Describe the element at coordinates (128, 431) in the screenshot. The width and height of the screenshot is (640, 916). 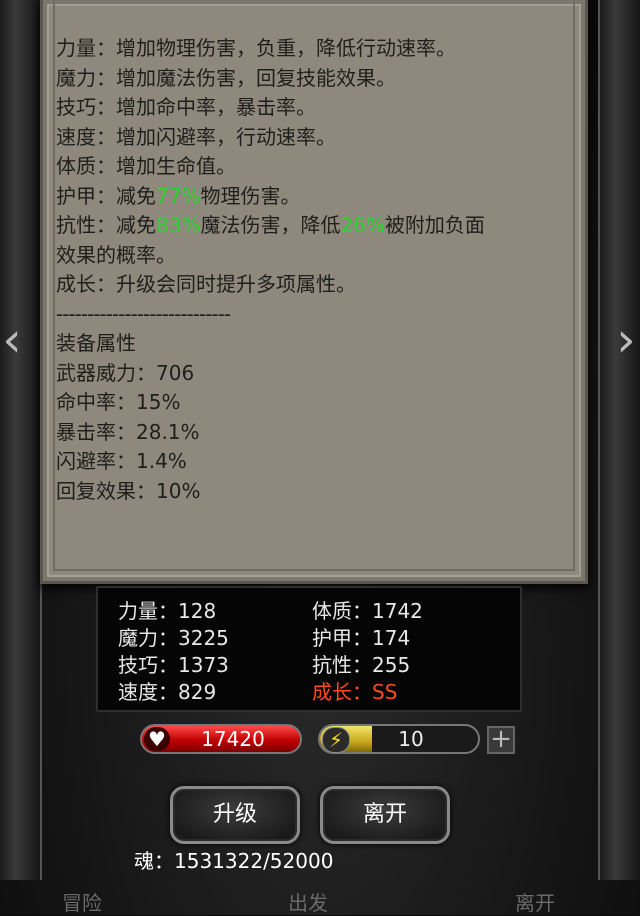
I see `equip-crit-rate: 暴击率：28.1%` at that location.